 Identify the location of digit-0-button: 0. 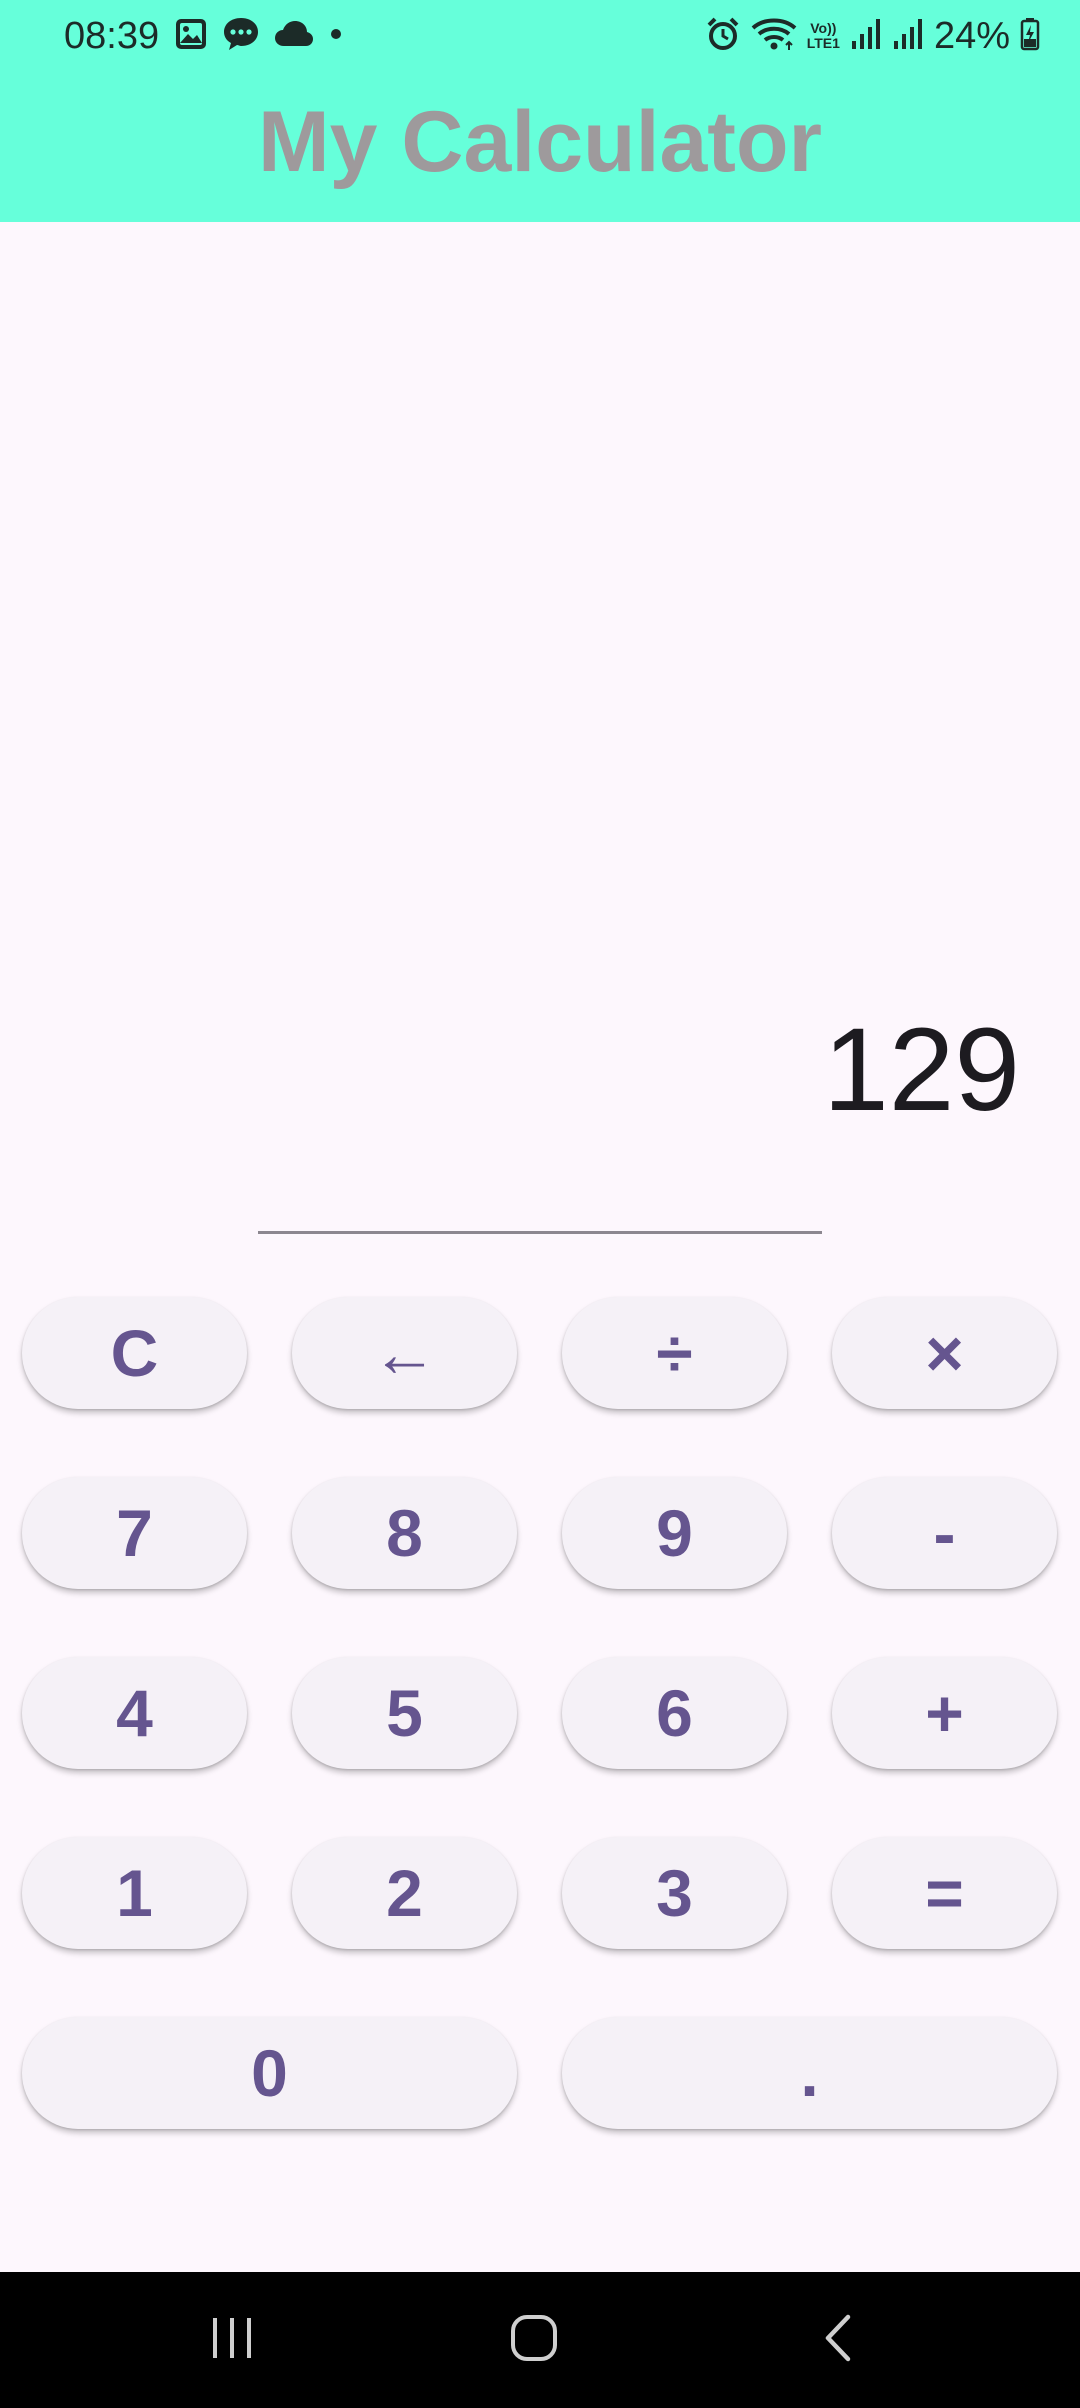
(269, 2073).